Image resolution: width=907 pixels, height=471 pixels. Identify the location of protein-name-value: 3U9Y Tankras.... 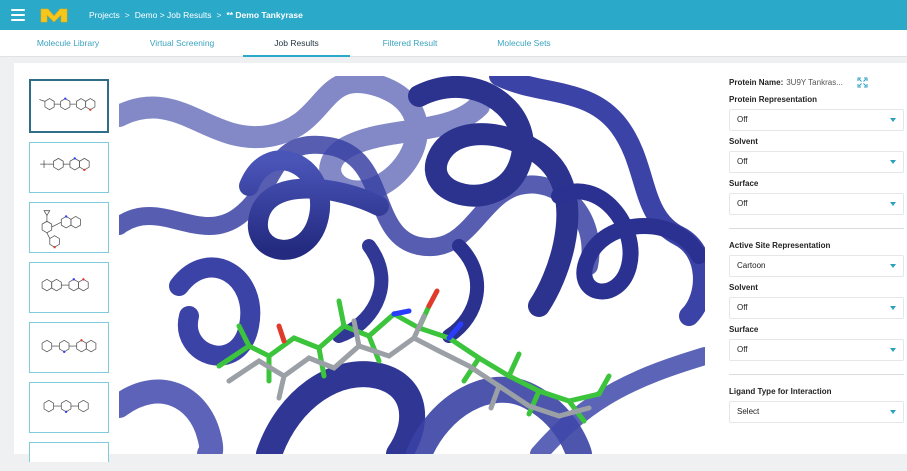
(814, 82).